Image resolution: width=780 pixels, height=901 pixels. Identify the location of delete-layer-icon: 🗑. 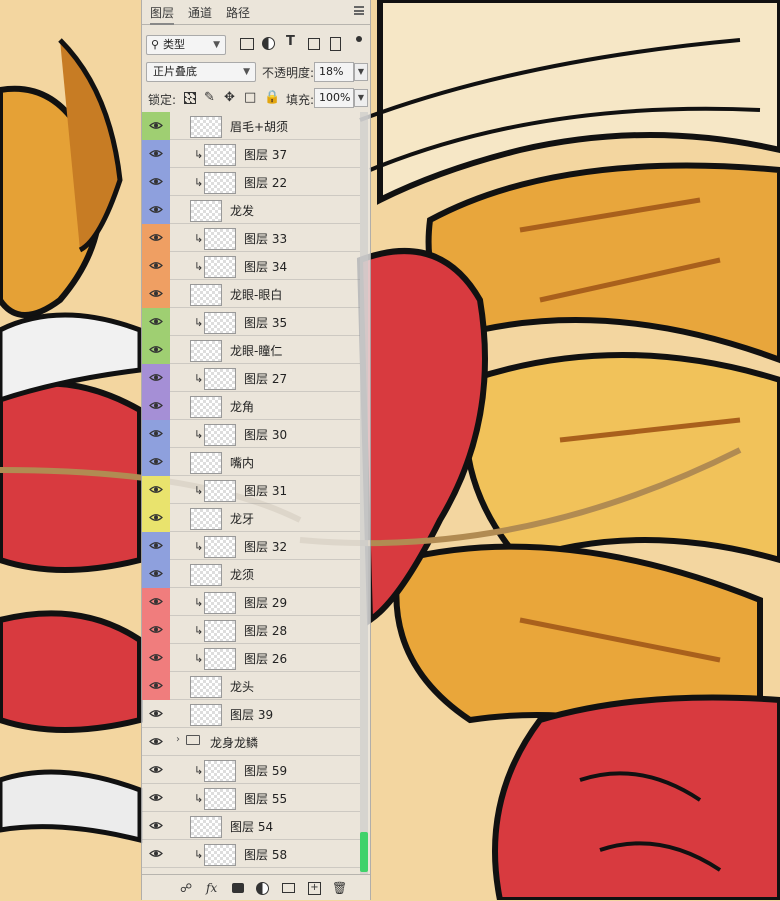
(339, 888).